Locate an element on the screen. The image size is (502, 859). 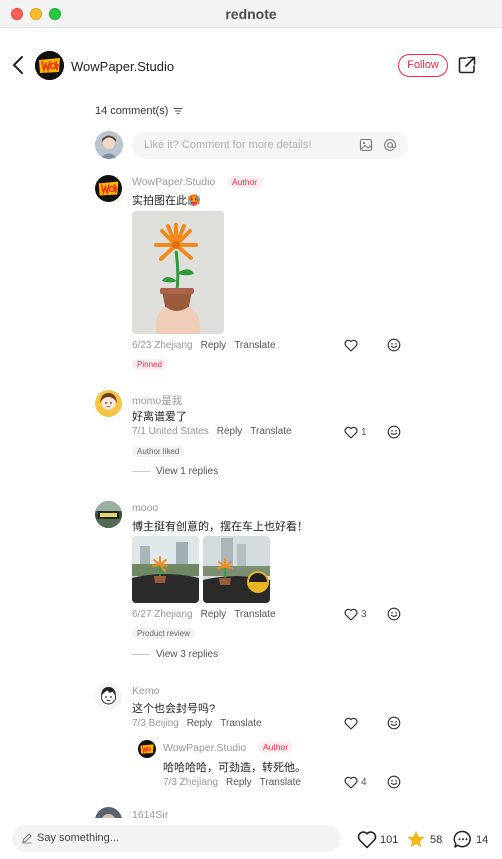
comments-count: 14 comment(s) is located at coordinates (139, 111).